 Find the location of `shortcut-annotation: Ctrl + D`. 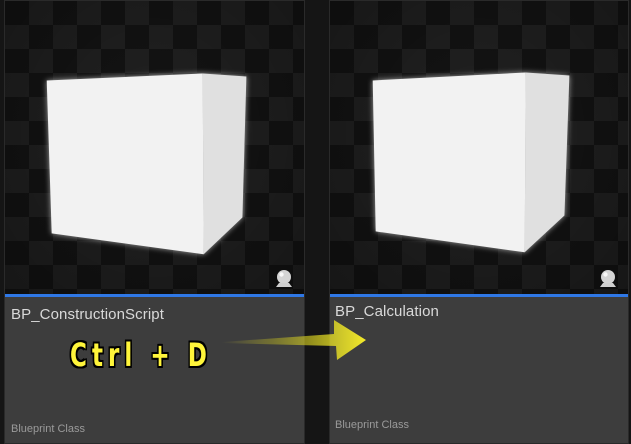

shortcut-annotation: Ctrl + D is located at coordinates (141, 355).